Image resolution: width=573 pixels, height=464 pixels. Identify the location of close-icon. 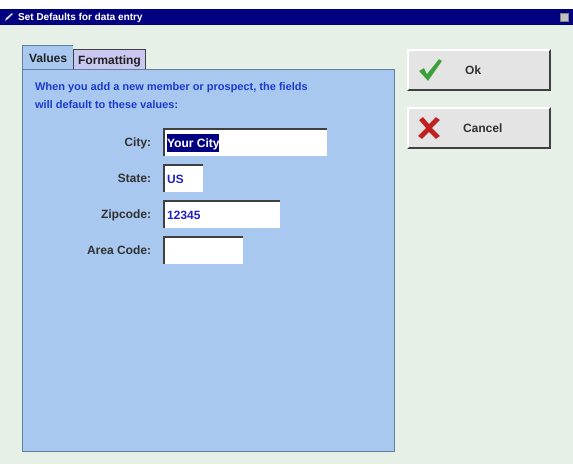
(564, 17).